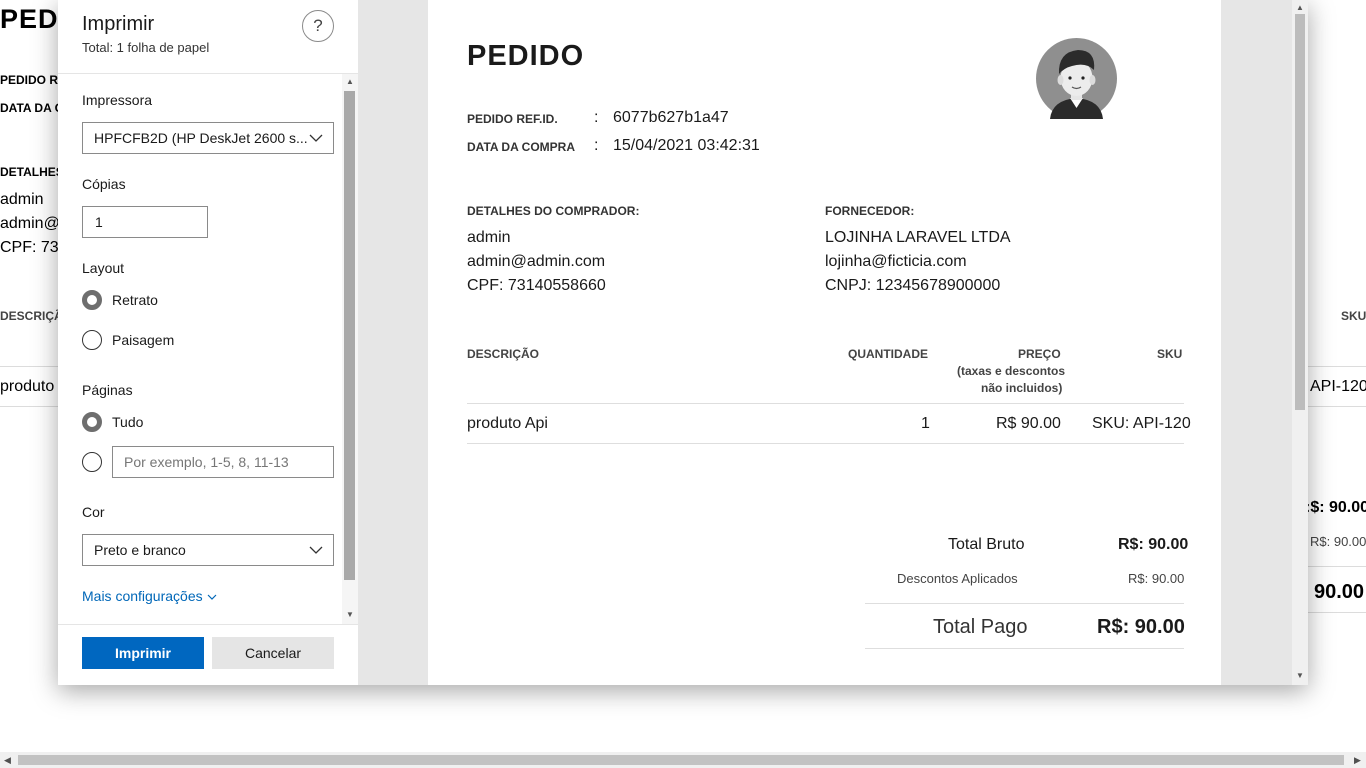  What do you see at coordinates (146, 47) in the screenshot?
I see `dialog-subtitle: Total: 1 folha de papel` at bounding box center [146, 47].